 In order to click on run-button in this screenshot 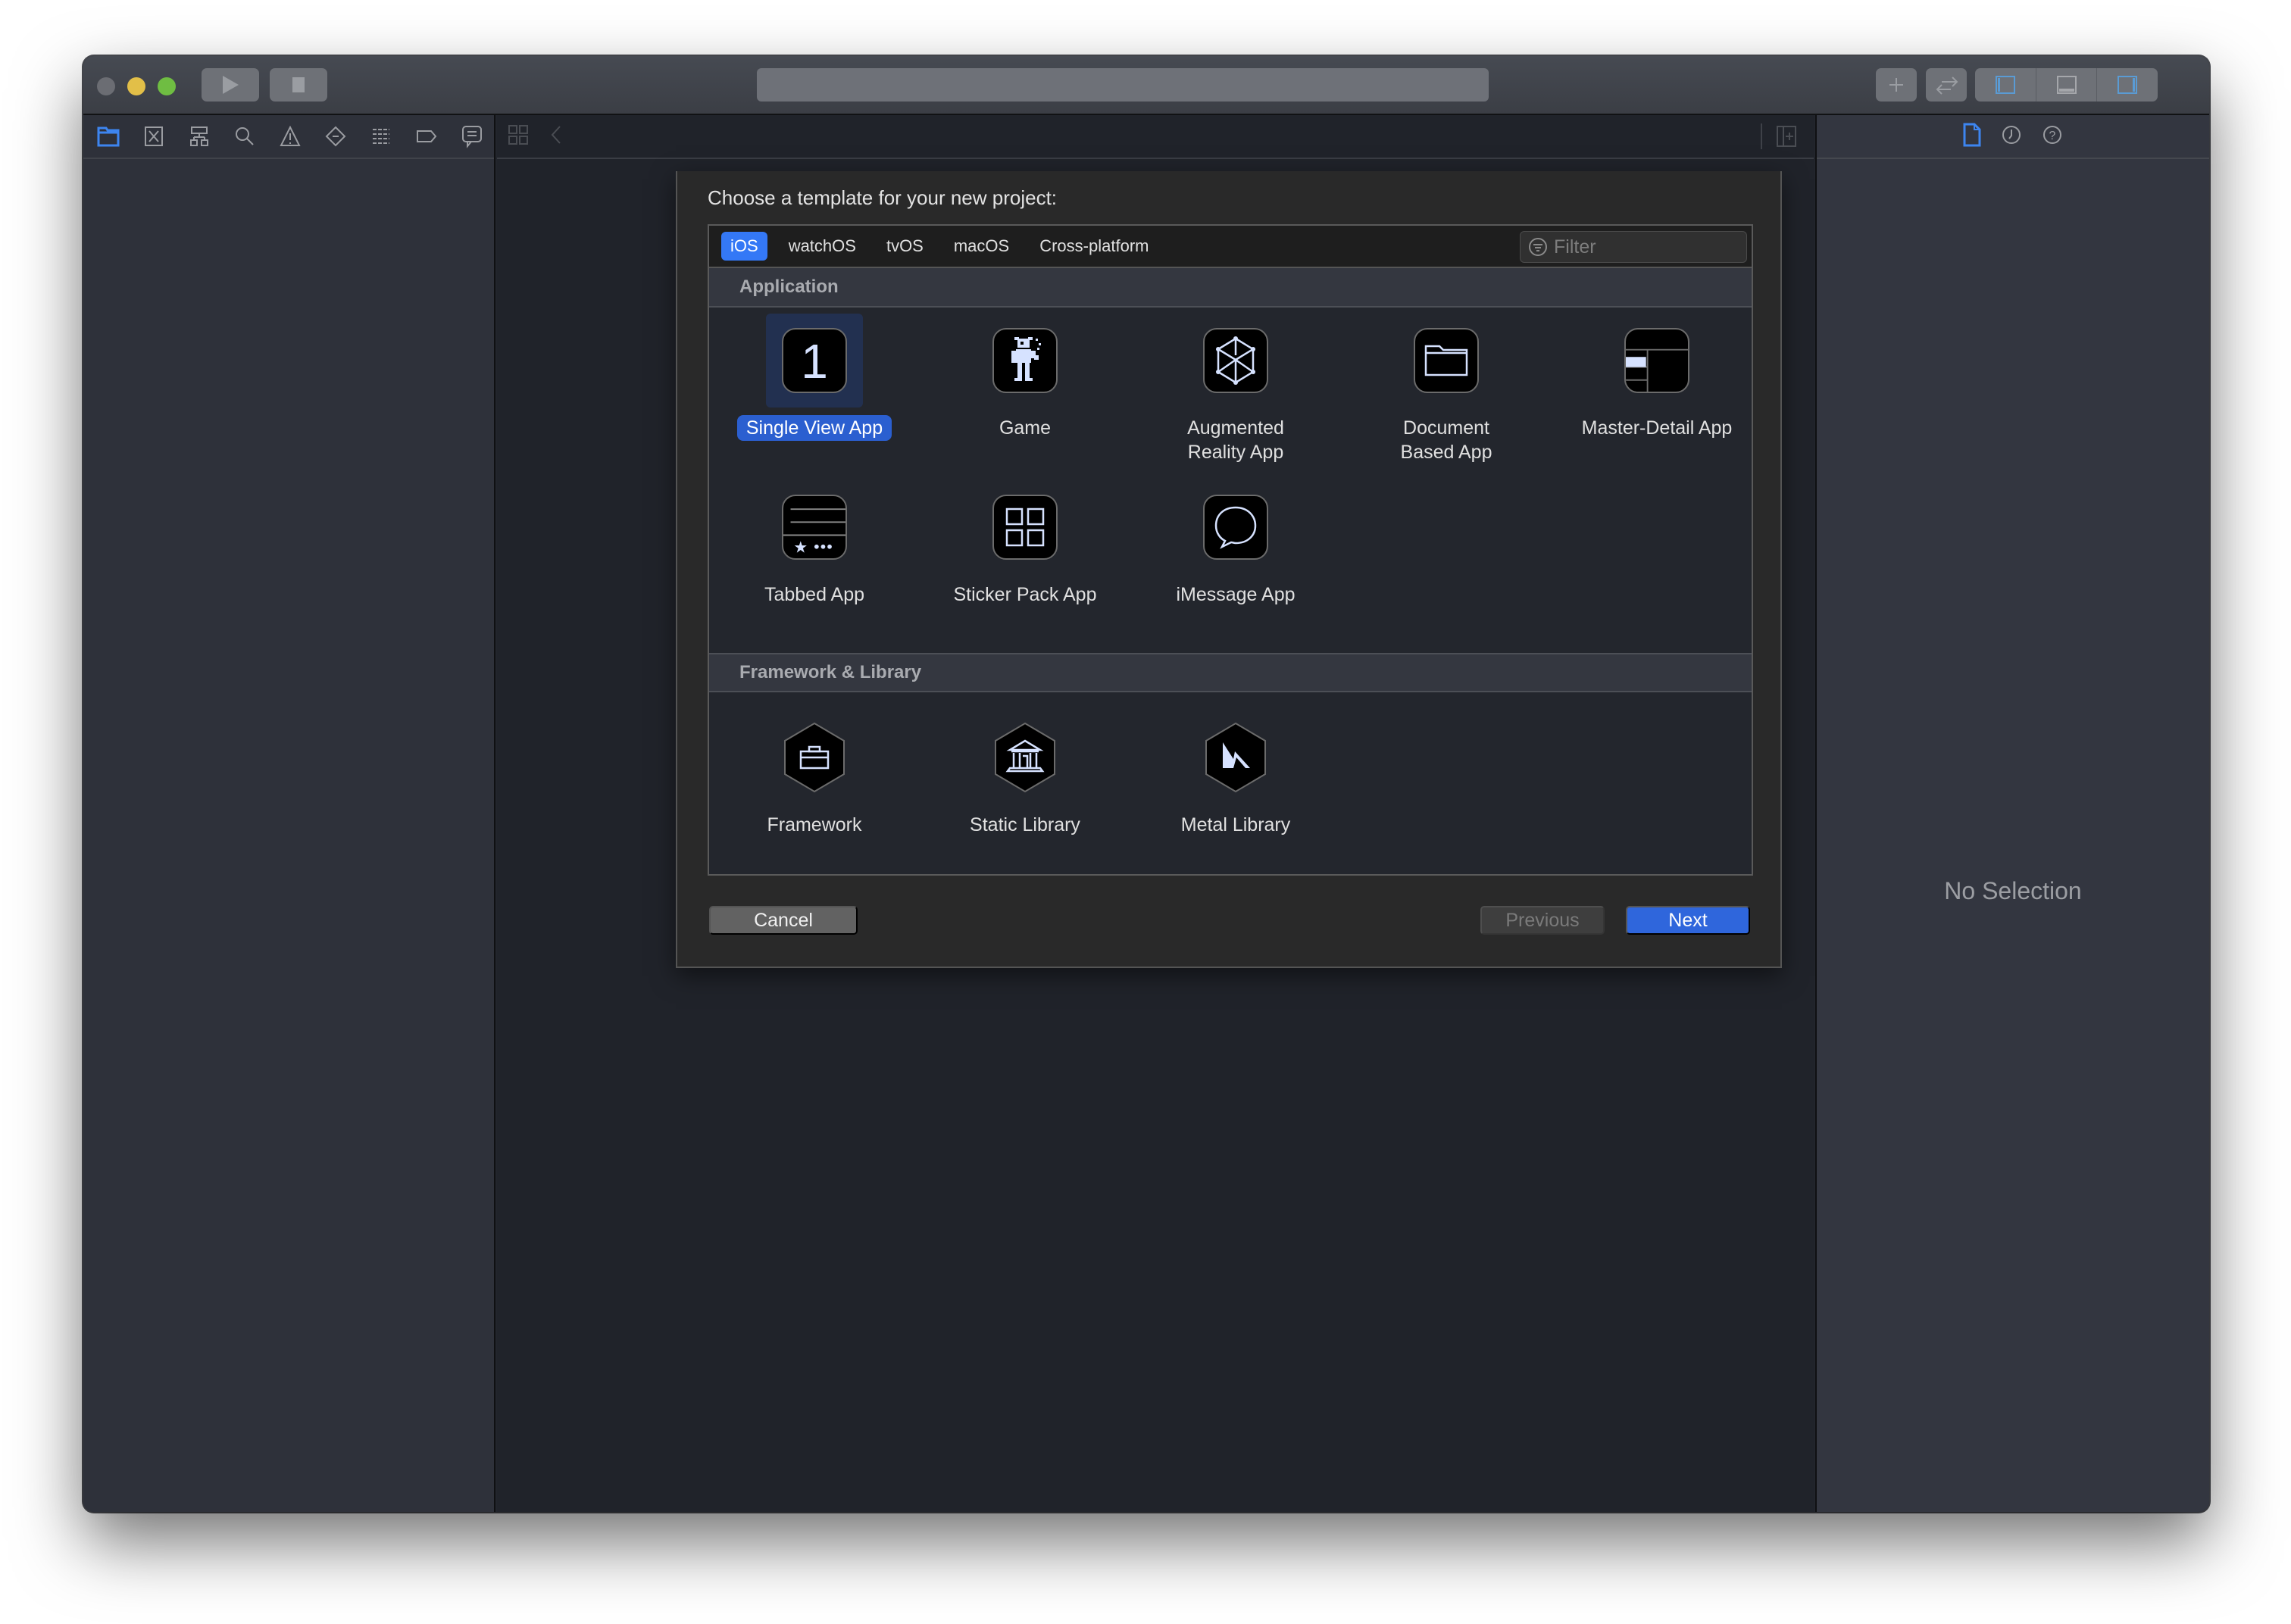, I will do `click(230, 85)`.